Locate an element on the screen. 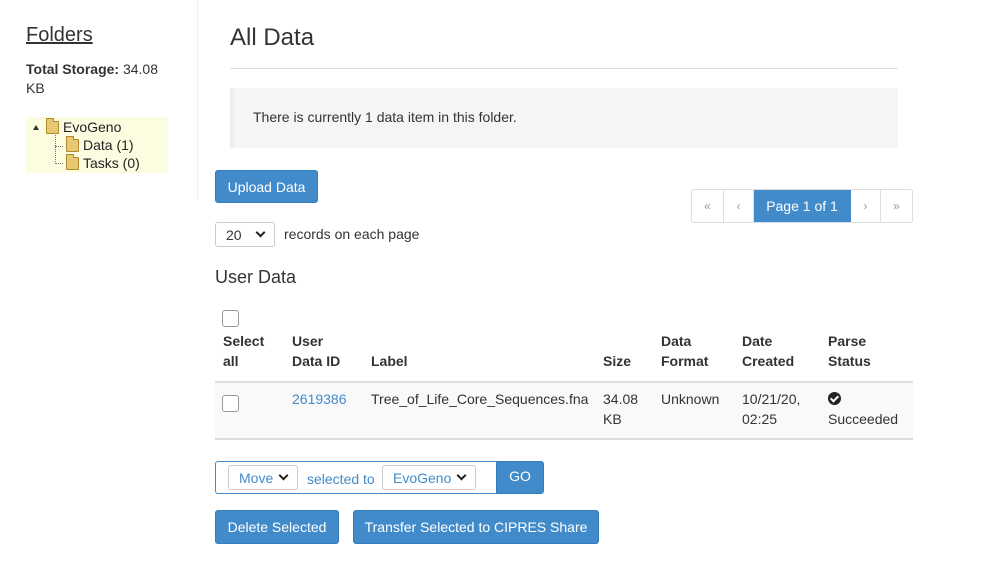  transfer-to-cipres-share-button: Transfer Selected to CIPRES Share is located at coordinates (476, 527).